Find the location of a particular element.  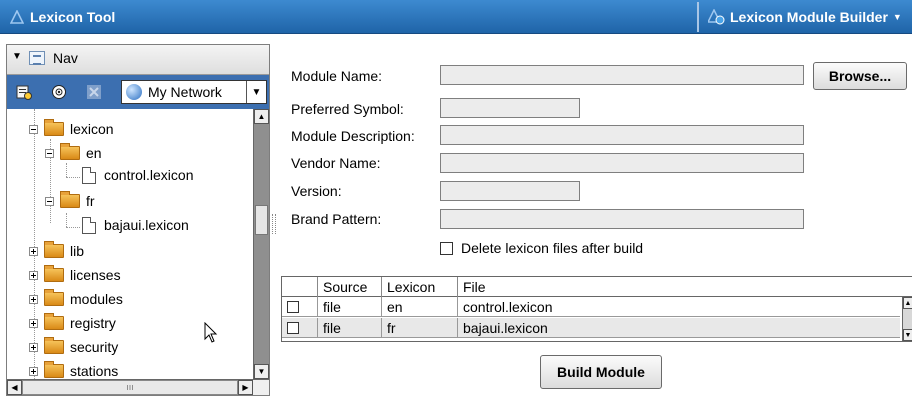

tree-node: registry is located at coordinates (72, 323).